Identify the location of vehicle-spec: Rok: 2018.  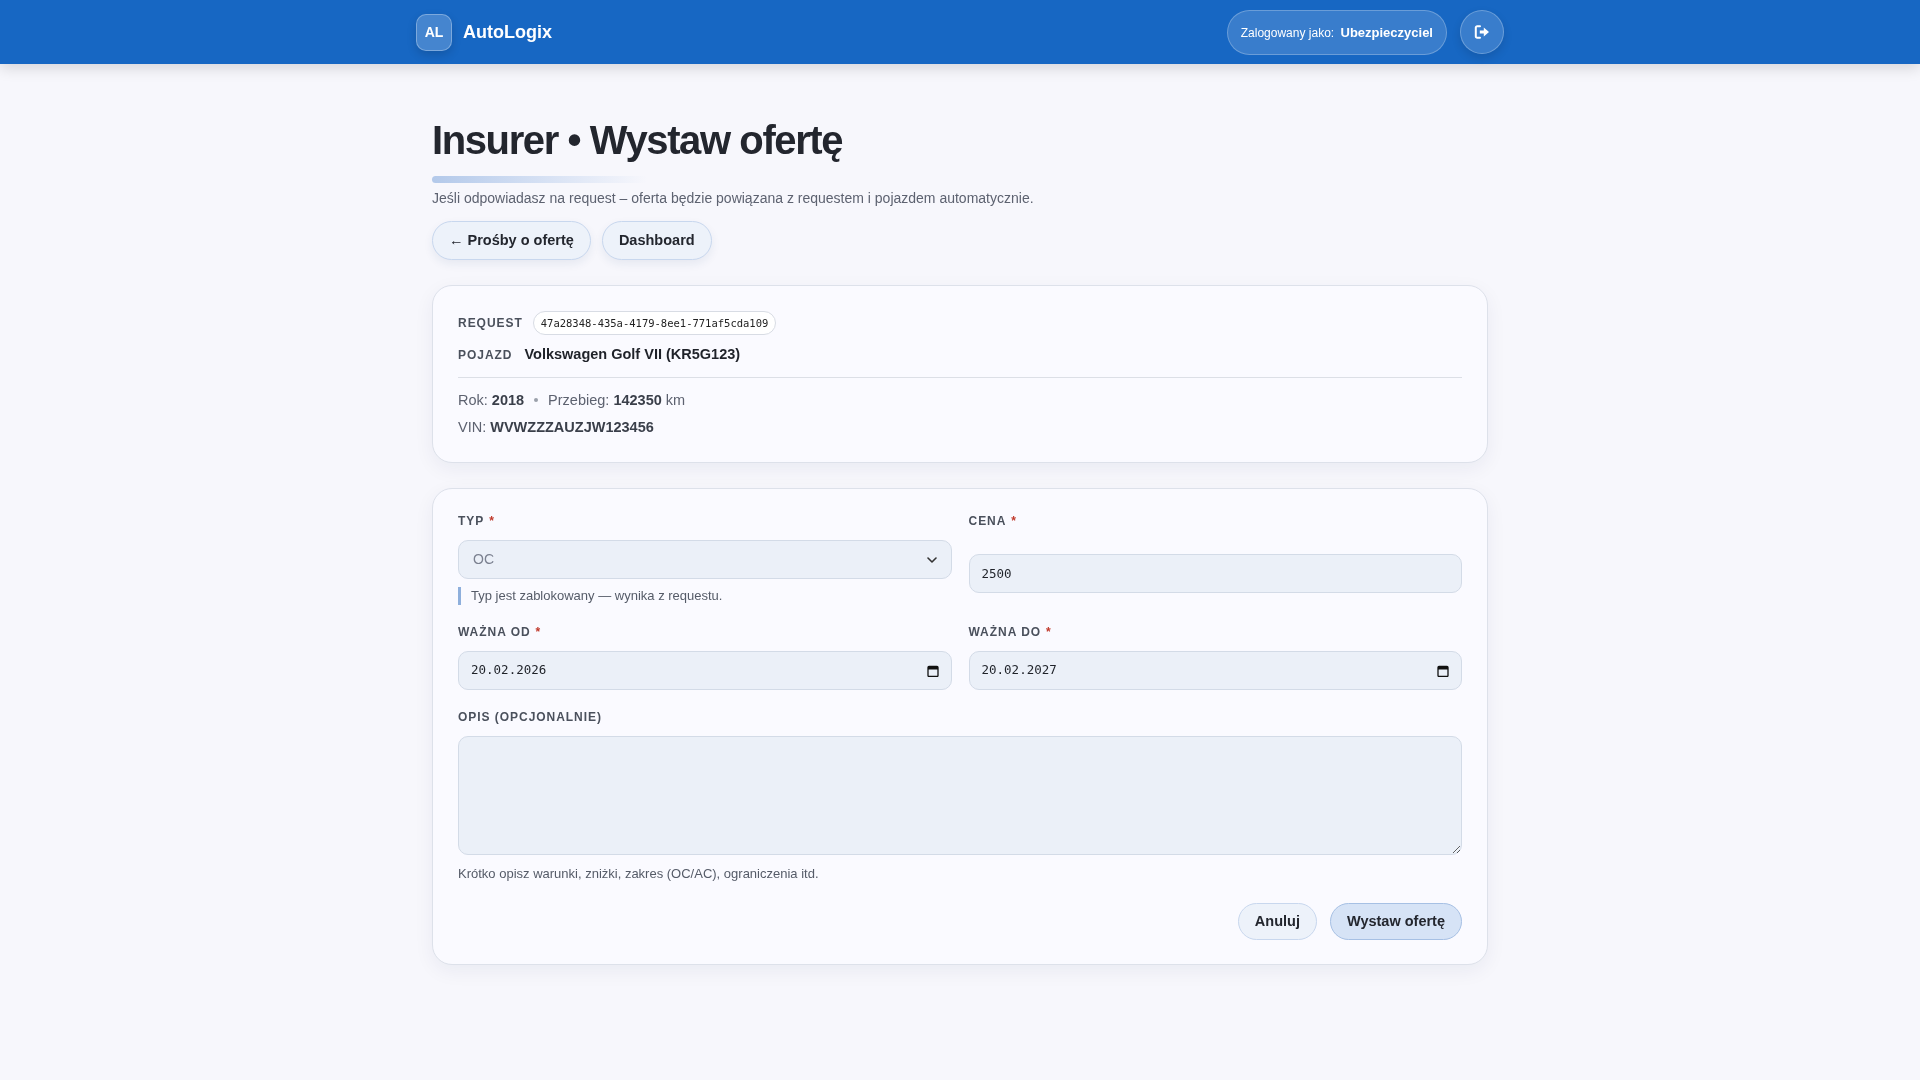
(491, 400).